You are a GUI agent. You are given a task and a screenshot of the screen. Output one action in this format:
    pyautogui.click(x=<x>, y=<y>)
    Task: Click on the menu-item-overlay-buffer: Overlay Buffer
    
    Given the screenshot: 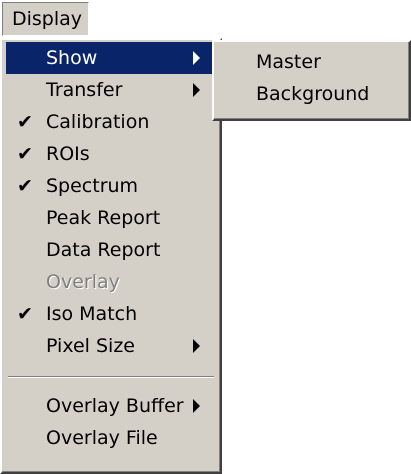 What is the action you would take?
    pyautogui.click(x=112, y=406)
    